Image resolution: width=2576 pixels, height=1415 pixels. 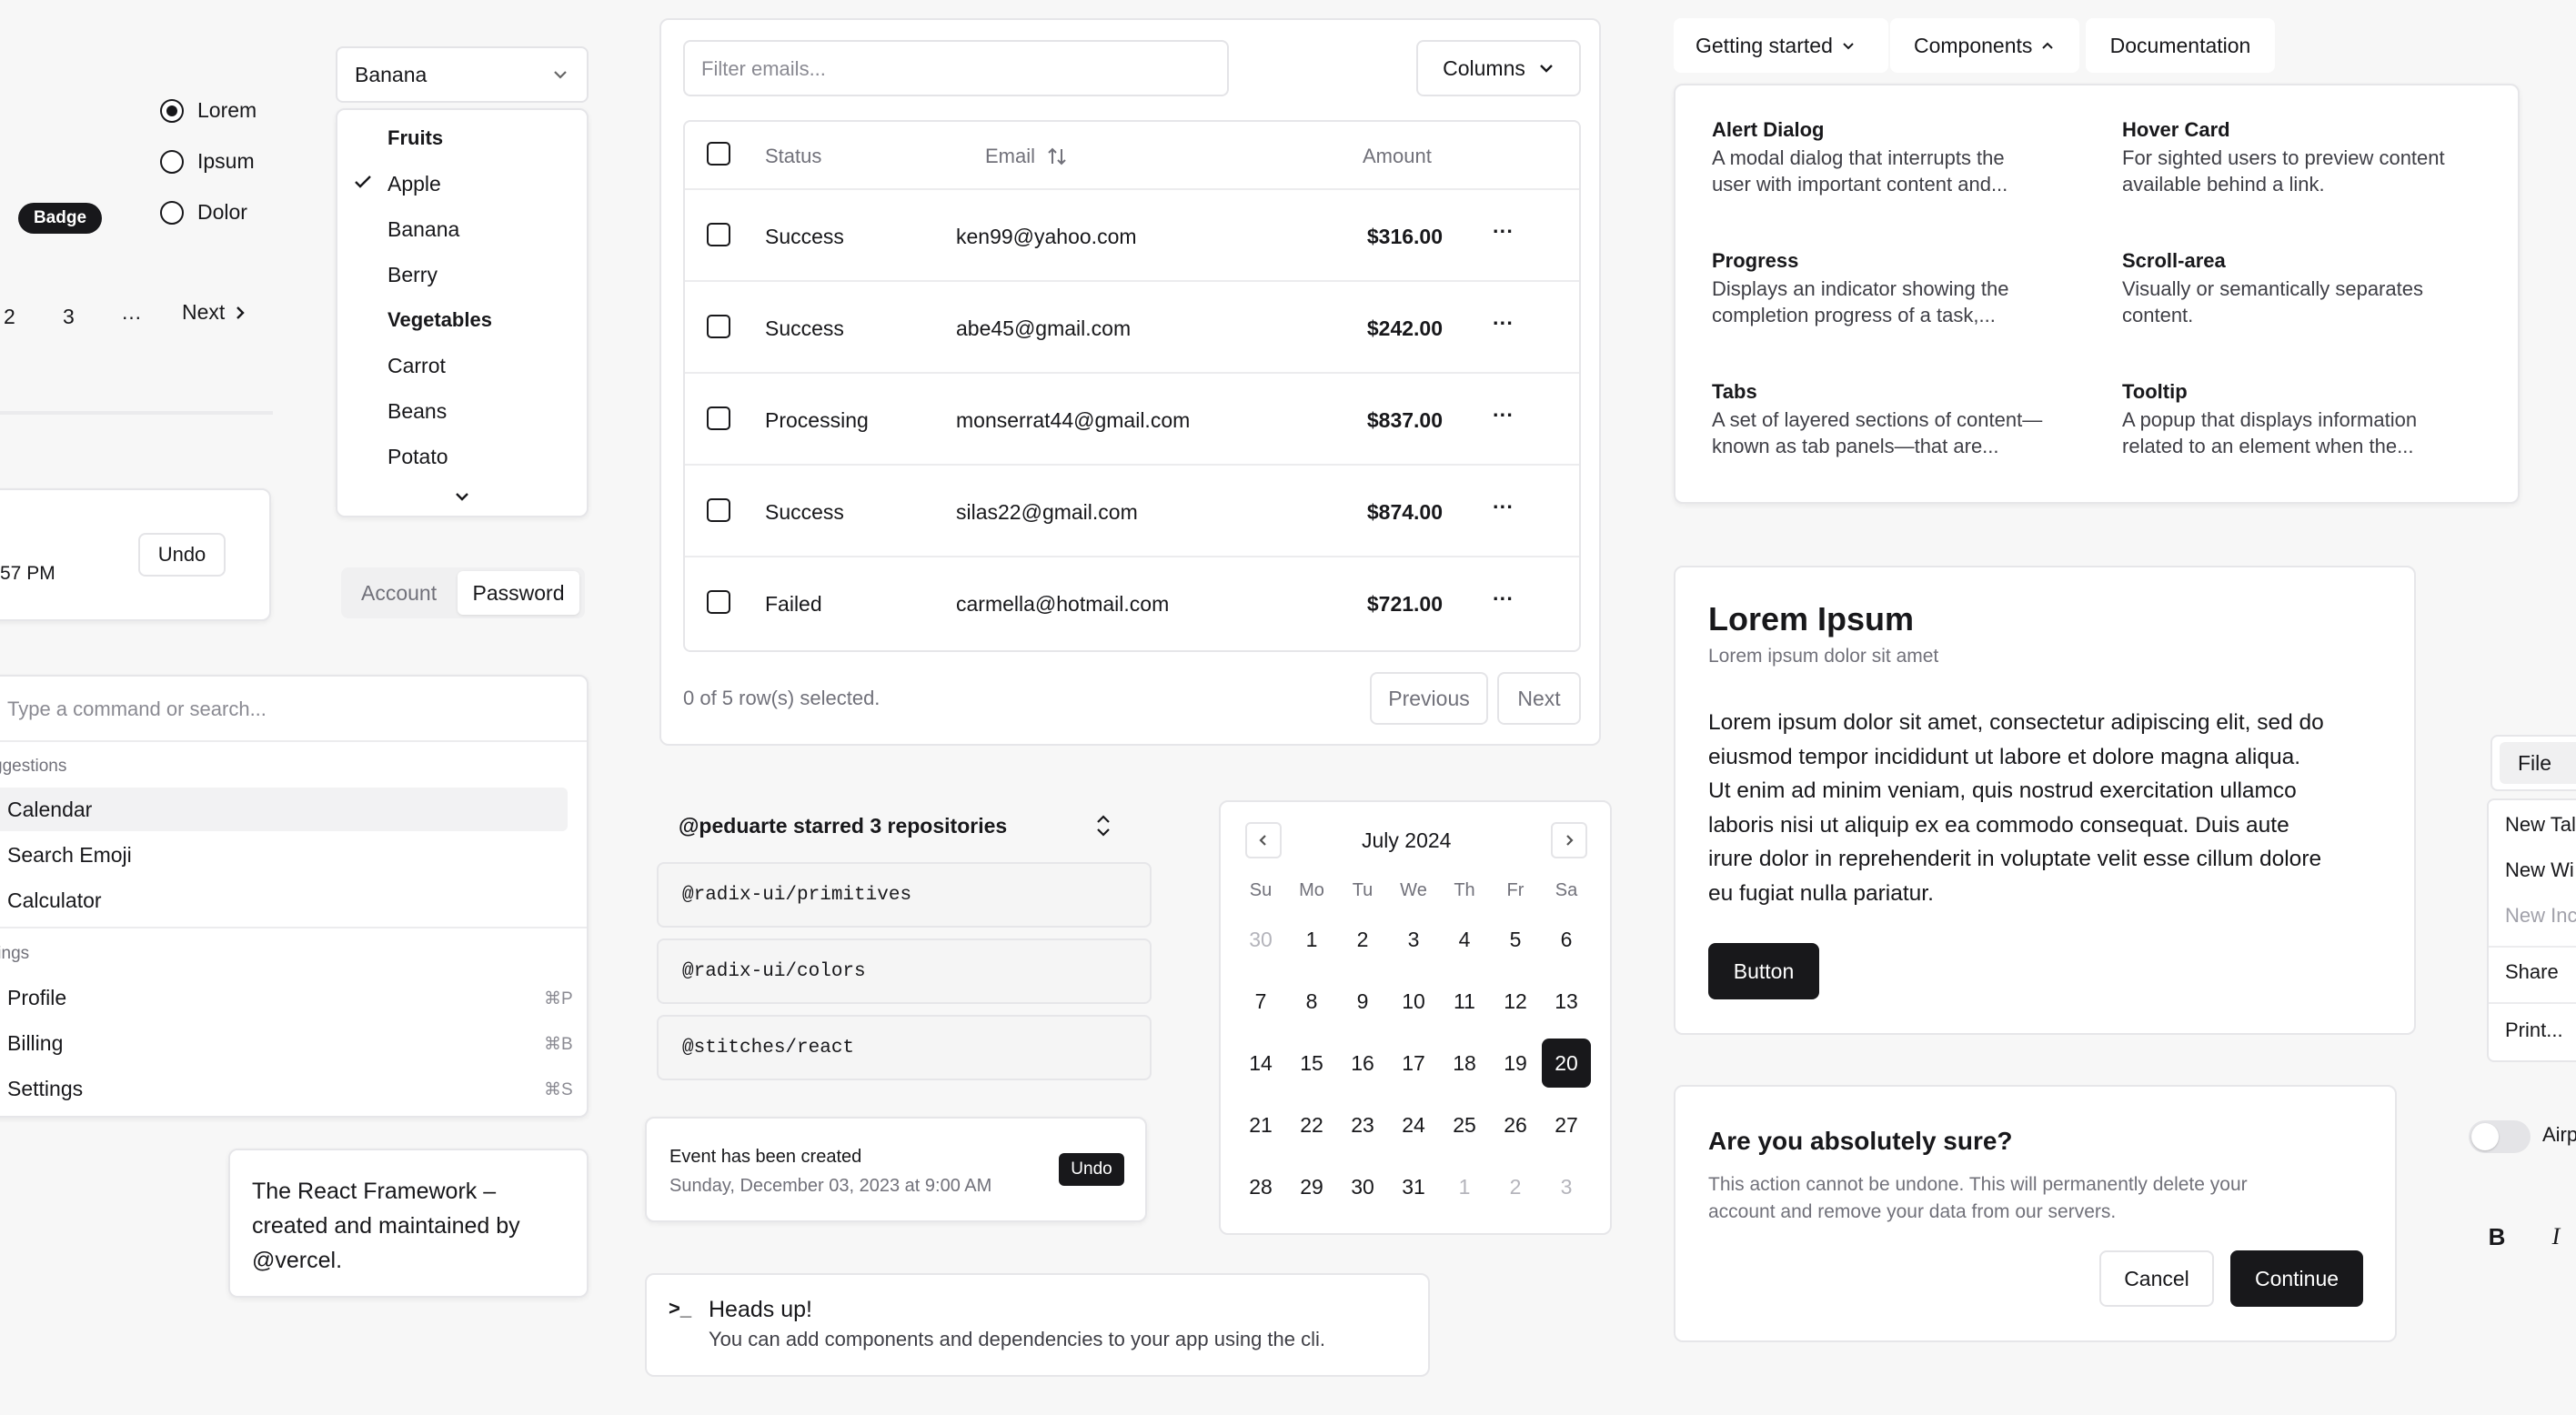 What do you see at coordinates (1498, 68) in the screenshot?
I see `columns-button: Columns` at bounding box center [1498, 68].